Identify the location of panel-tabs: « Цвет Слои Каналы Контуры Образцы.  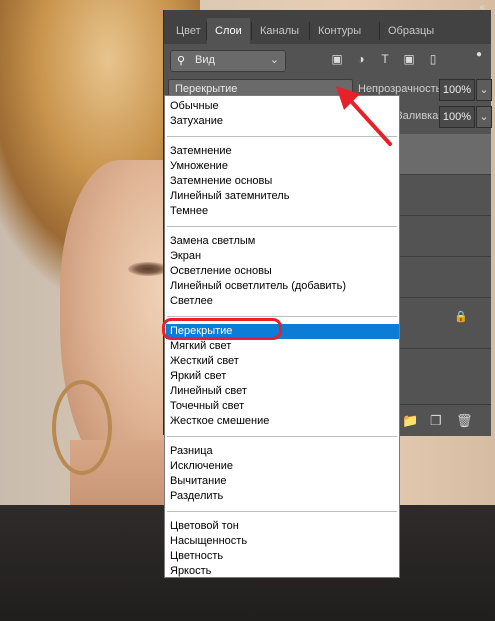
(327, 23).